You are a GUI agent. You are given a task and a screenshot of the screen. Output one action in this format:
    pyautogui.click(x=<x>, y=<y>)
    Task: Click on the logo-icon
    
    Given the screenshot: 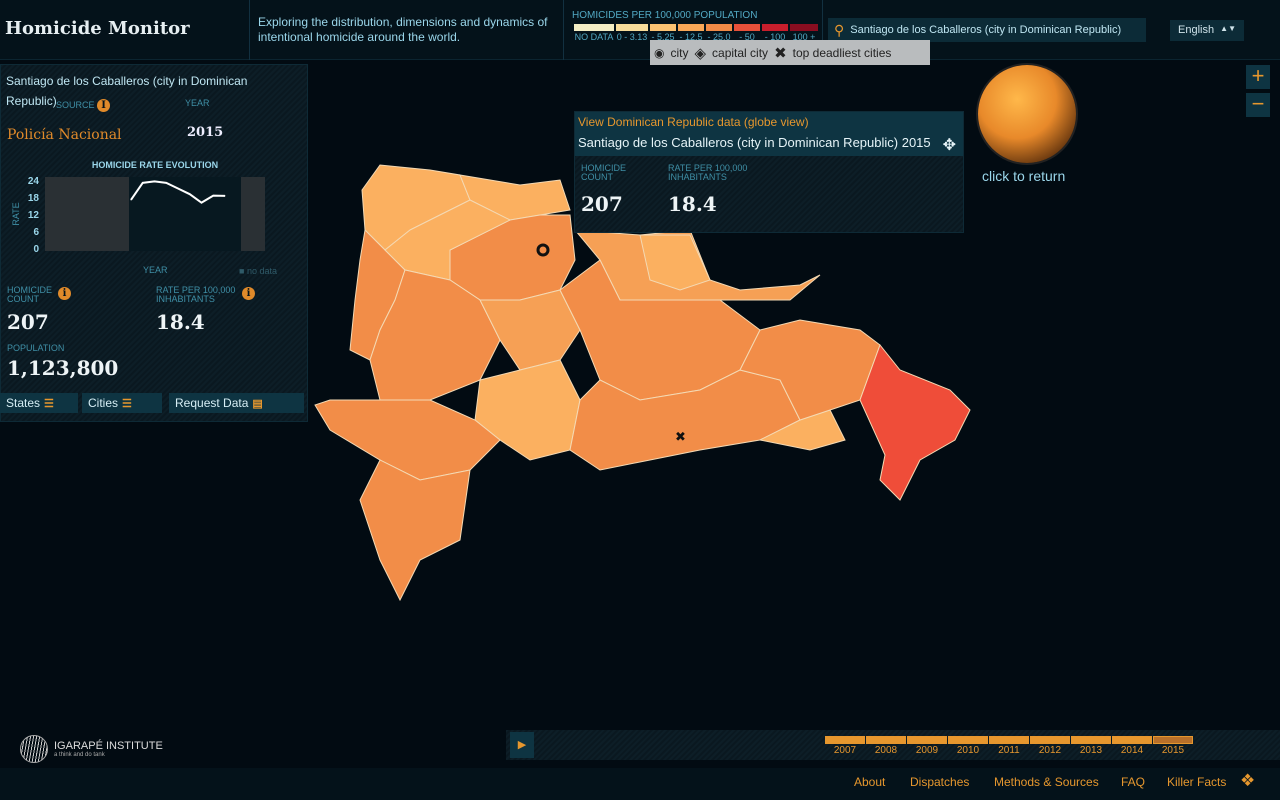 What is the action you would take?
    pyautogui.click(x=34, y=749)
    